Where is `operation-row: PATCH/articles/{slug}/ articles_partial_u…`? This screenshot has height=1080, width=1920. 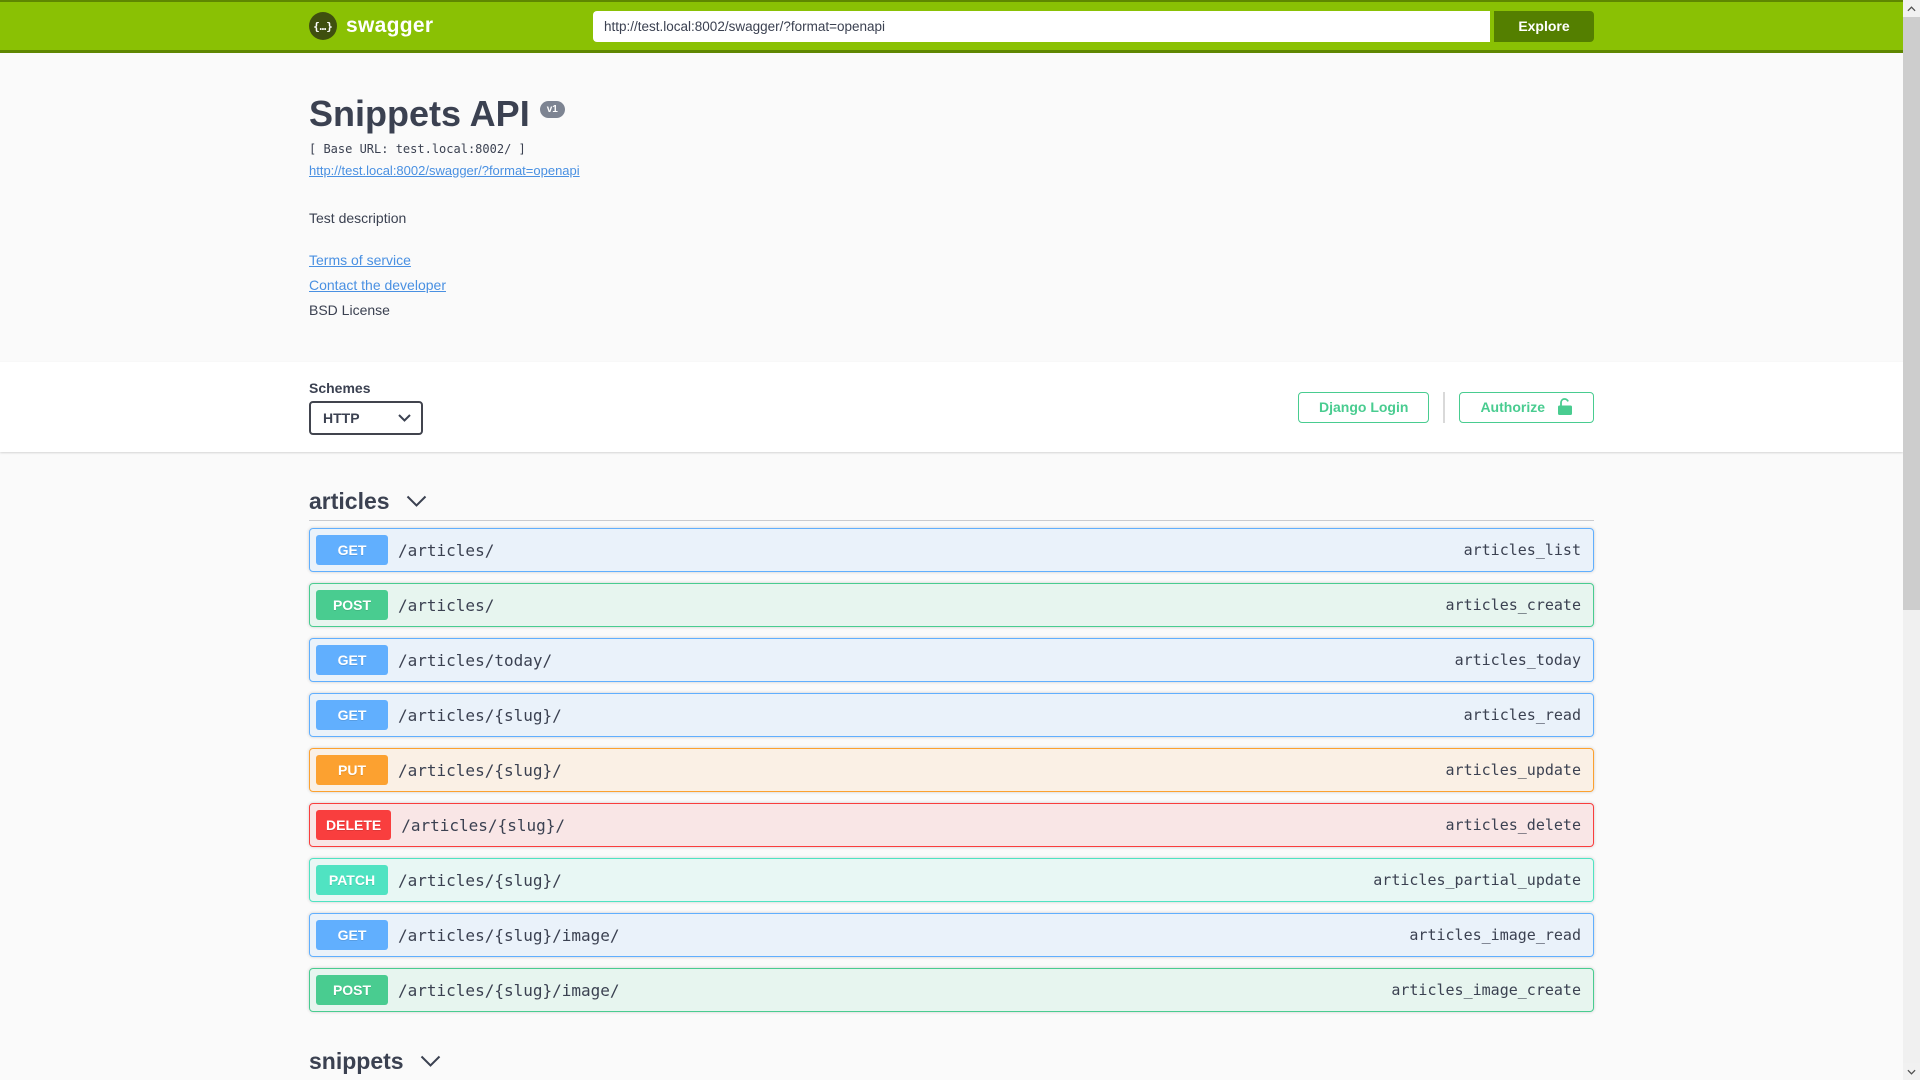 operation-row: PATCH/articles/{slug}/ articles_partial_u… is located at coordinates (951, 880).